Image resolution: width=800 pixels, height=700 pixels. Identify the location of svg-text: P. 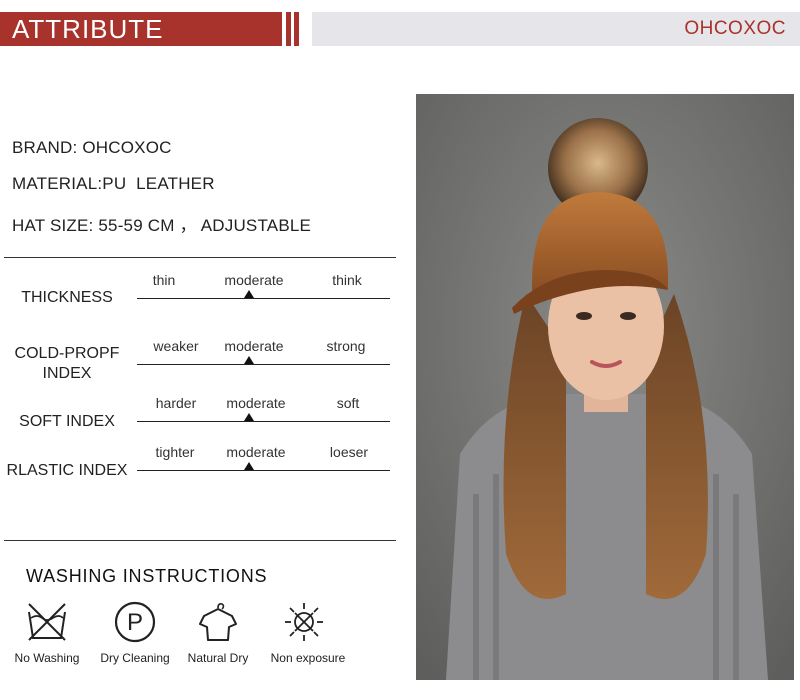
(135, 622).